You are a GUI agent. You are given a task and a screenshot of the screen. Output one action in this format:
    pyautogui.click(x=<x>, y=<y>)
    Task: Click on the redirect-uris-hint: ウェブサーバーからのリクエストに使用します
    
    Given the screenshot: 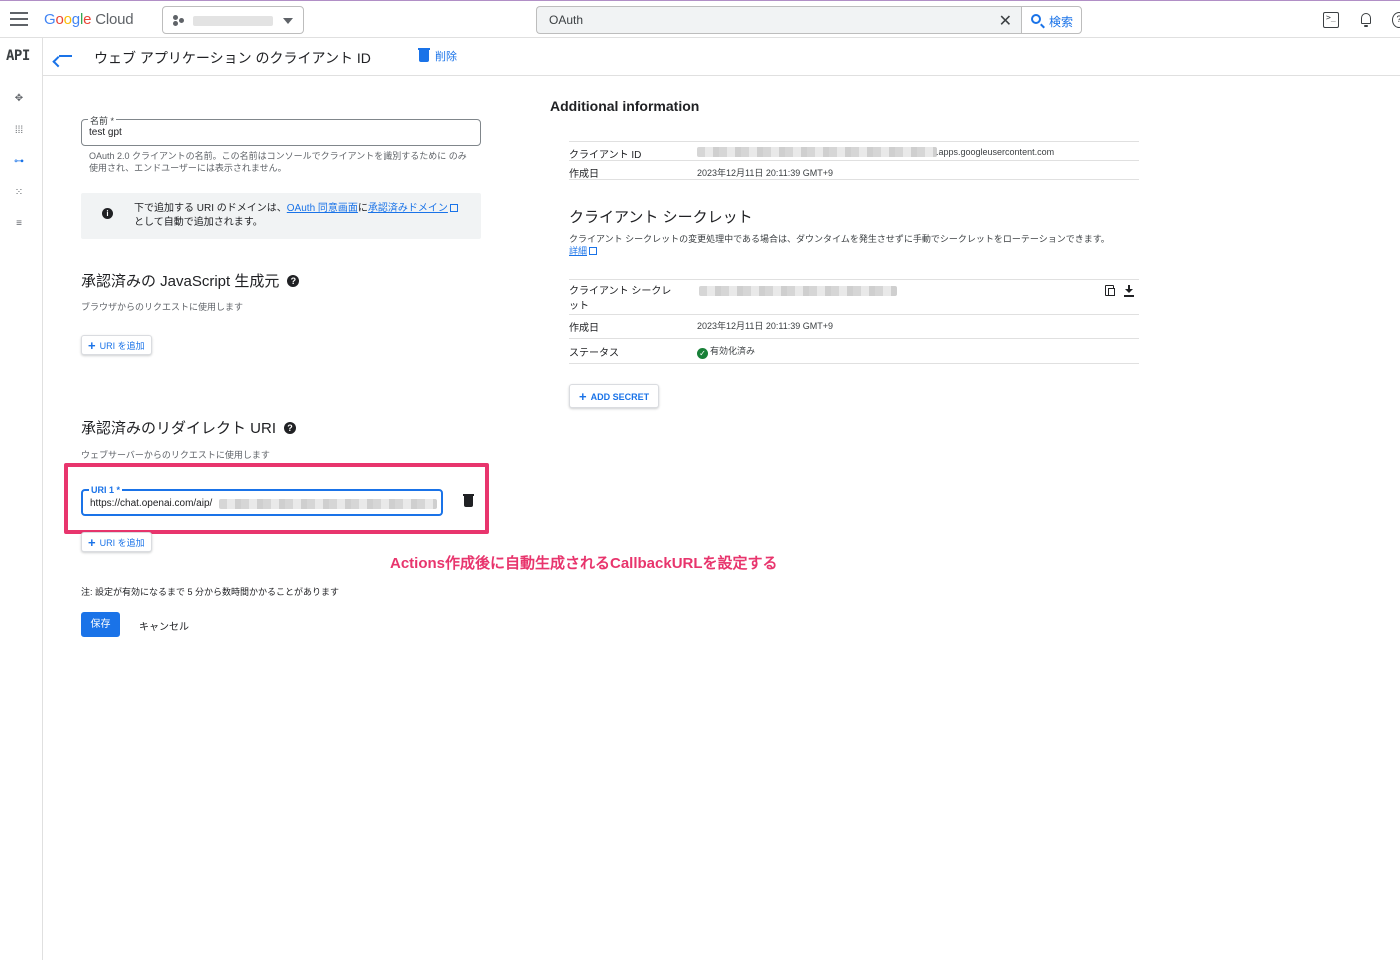 What is the action you would take?
    pyautogui.click(x=175, y=455)
    